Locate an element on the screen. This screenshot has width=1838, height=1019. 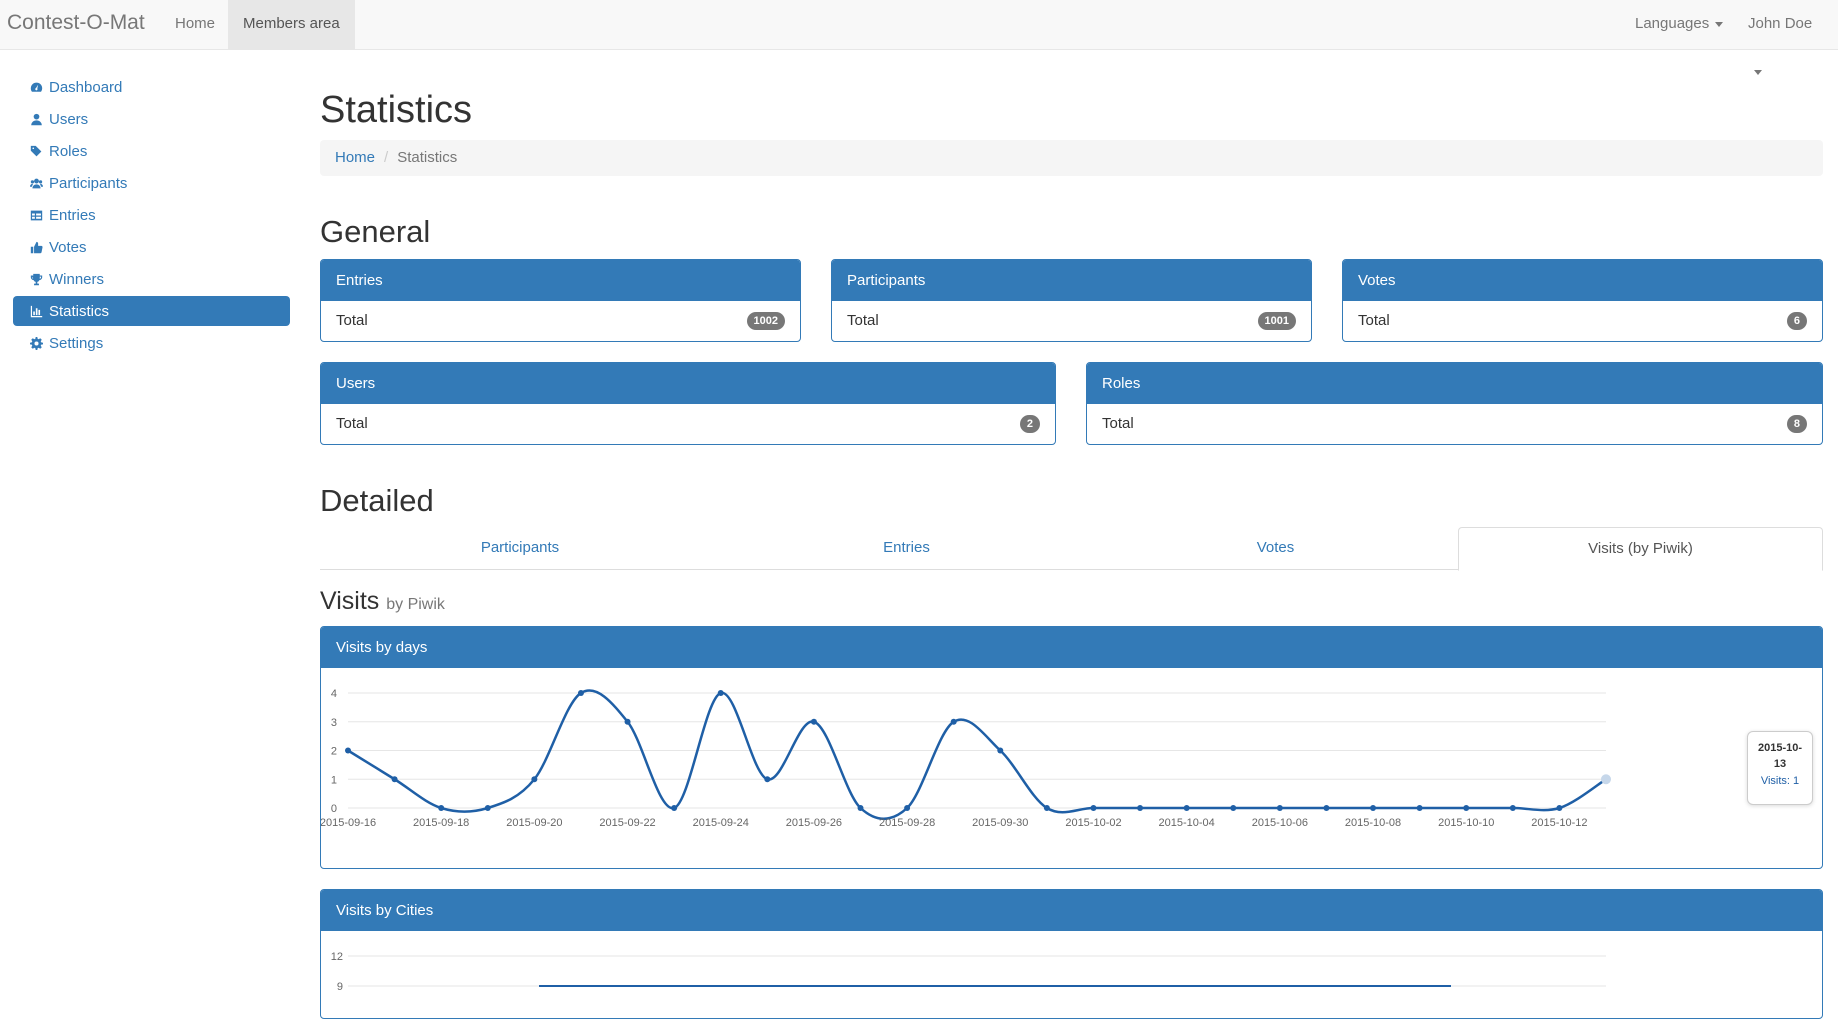
visits-by-cities-chart: 12 9 is located at coordinates (968, 972).